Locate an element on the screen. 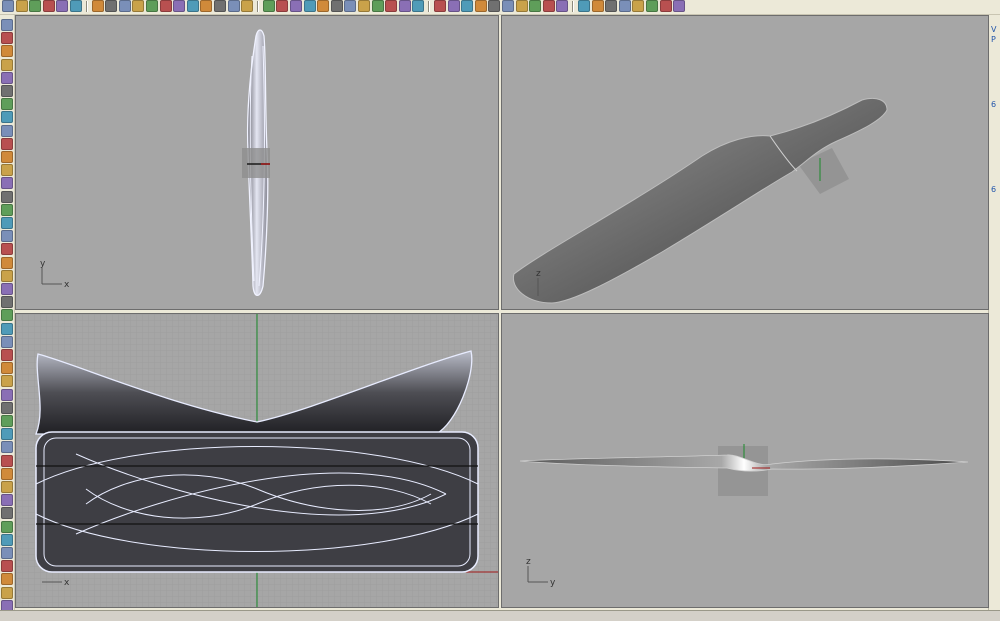  box-icon is located at coordinates (7, 223).